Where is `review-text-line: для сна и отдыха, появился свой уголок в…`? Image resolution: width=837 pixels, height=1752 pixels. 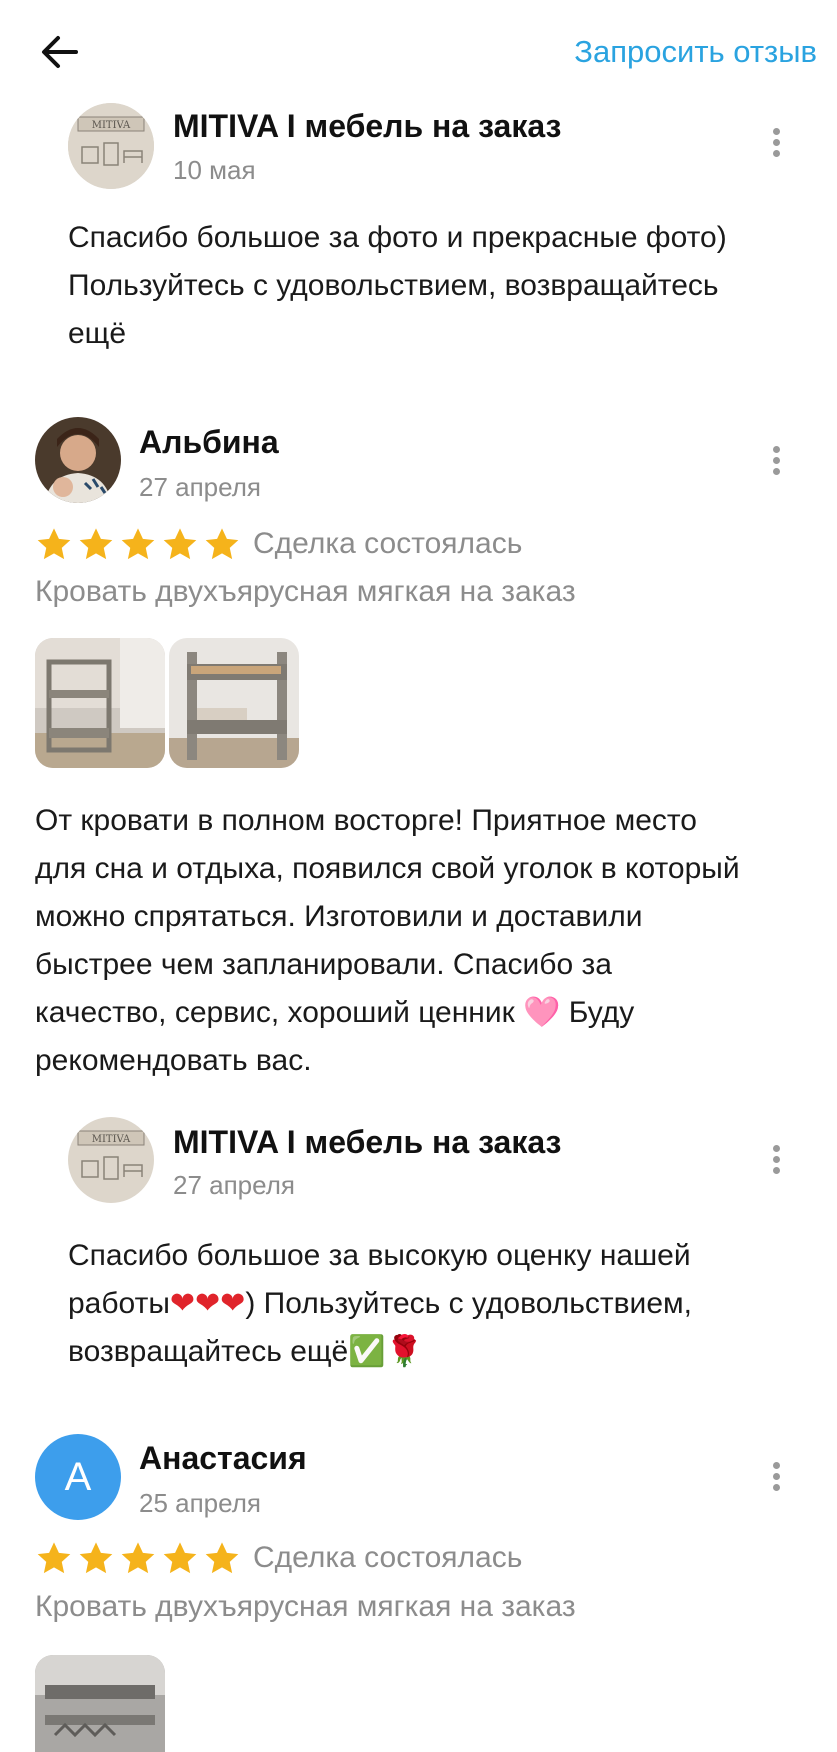
review-text-line: для сна и отдыха, появился свой уголок в… is located at coordinates (387, 868).